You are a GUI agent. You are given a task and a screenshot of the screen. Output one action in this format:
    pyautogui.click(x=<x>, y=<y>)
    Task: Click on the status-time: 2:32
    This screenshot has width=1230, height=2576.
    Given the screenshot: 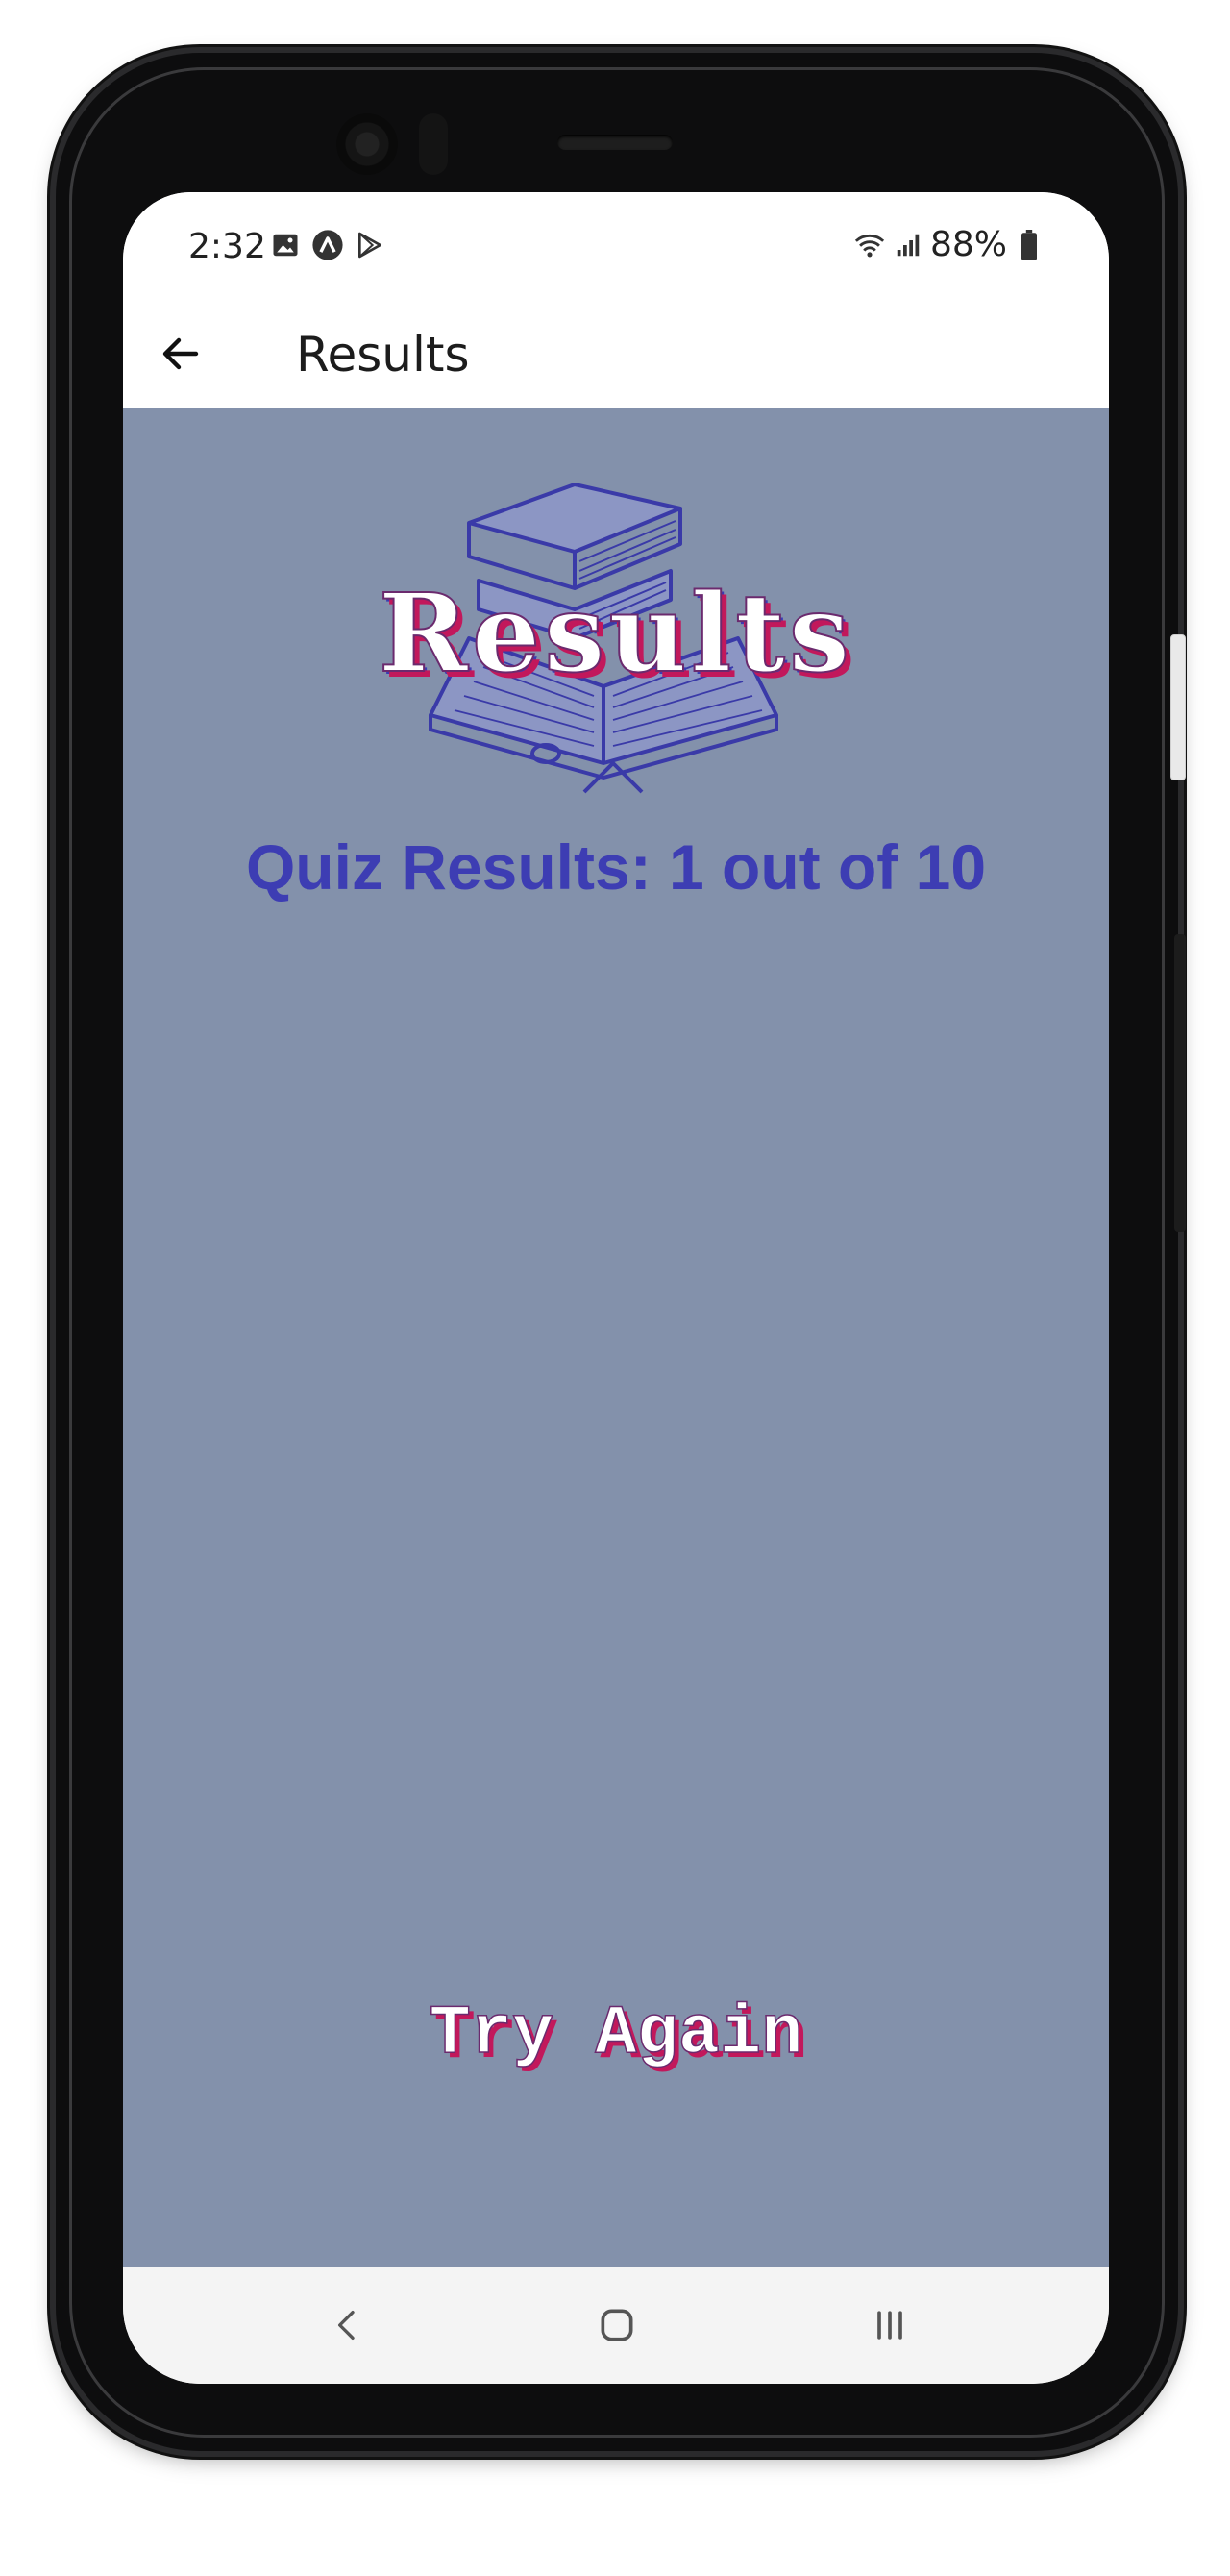 What is the action you would take?
    pyautogui.click(x=227, y=247)
    